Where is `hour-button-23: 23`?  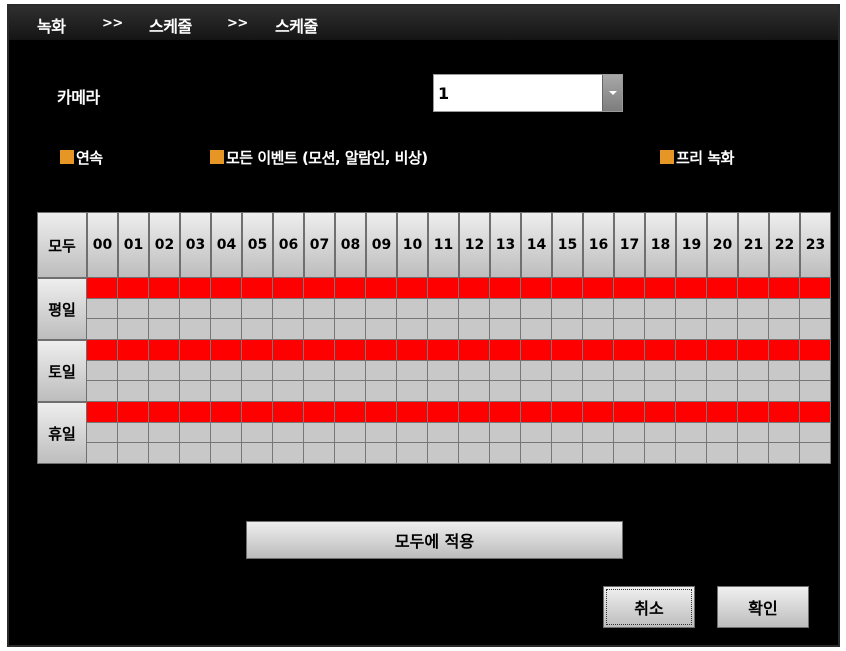 hour-button-23: 23 is located at coordinates (815, 245).